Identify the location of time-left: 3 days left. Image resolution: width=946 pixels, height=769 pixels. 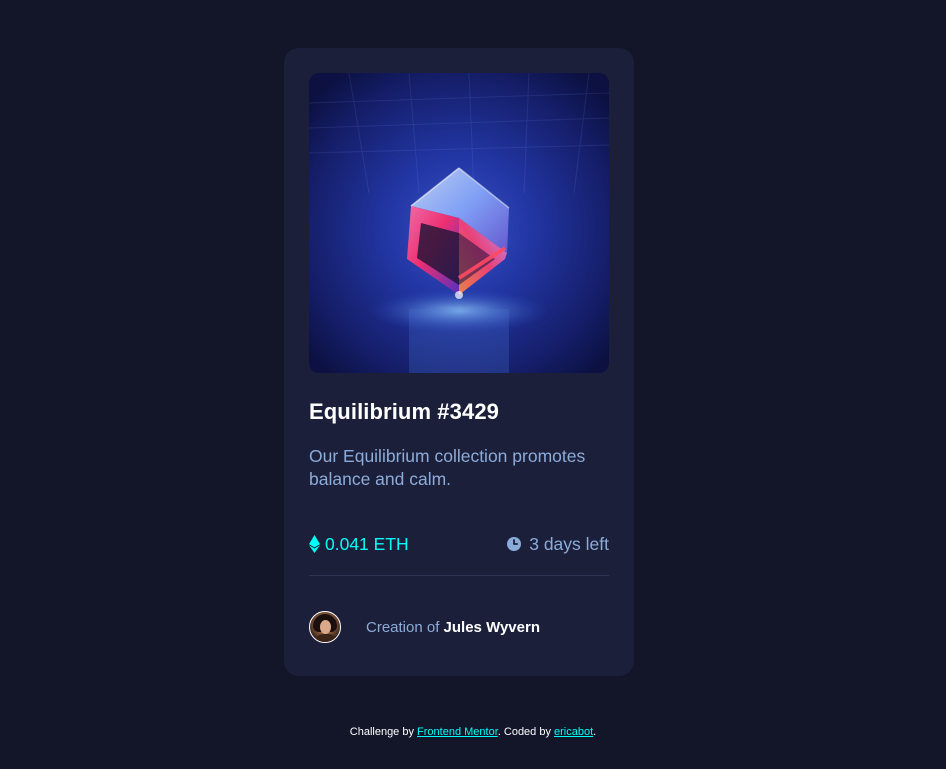
(558, 544).